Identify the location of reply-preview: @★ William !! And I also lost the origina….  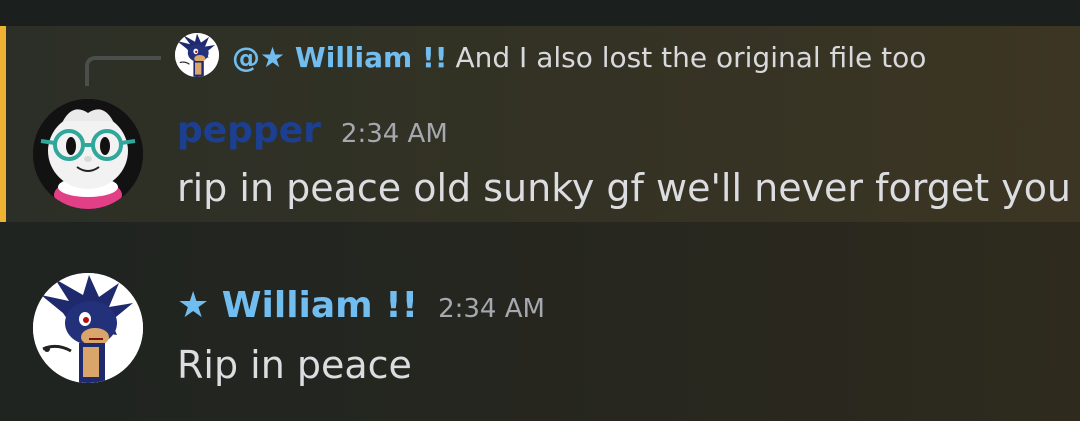
(579, 58).